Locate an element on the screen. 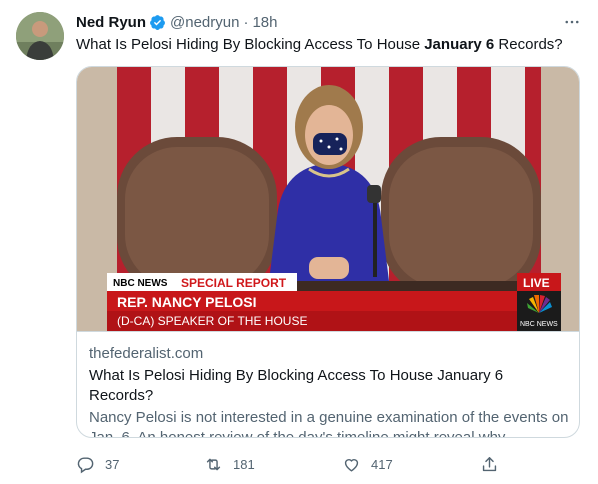  tweet-header: Ned Ryun @nedryun · 18h is located at coordinates (176, 22).